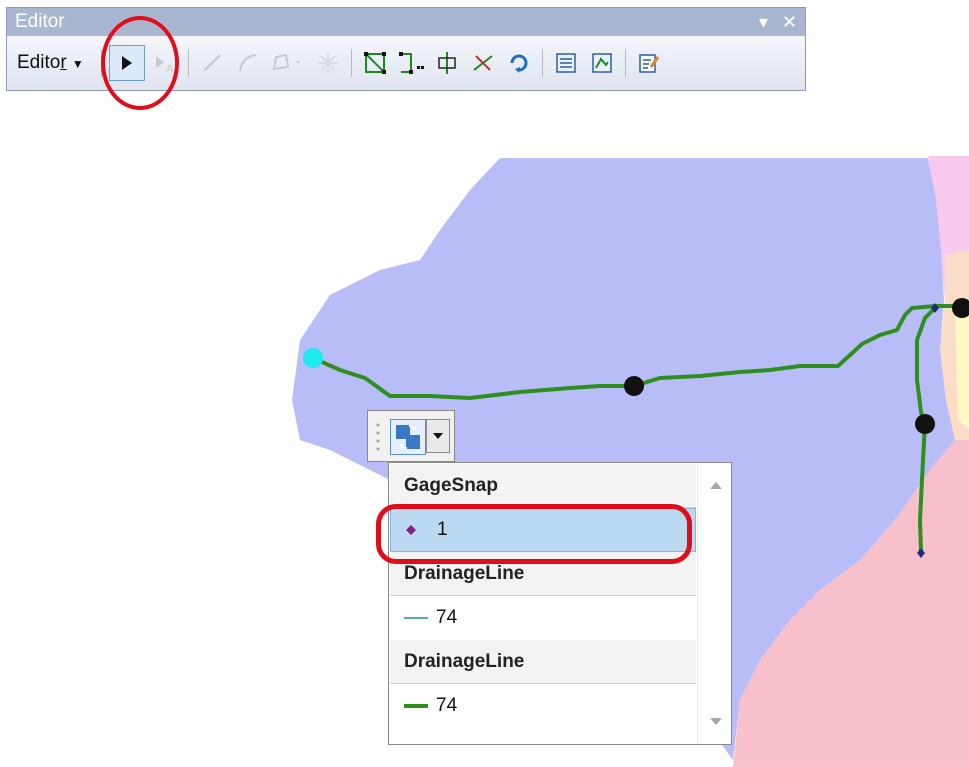  I want to click on edit-vertices-button, so click(375, 63).